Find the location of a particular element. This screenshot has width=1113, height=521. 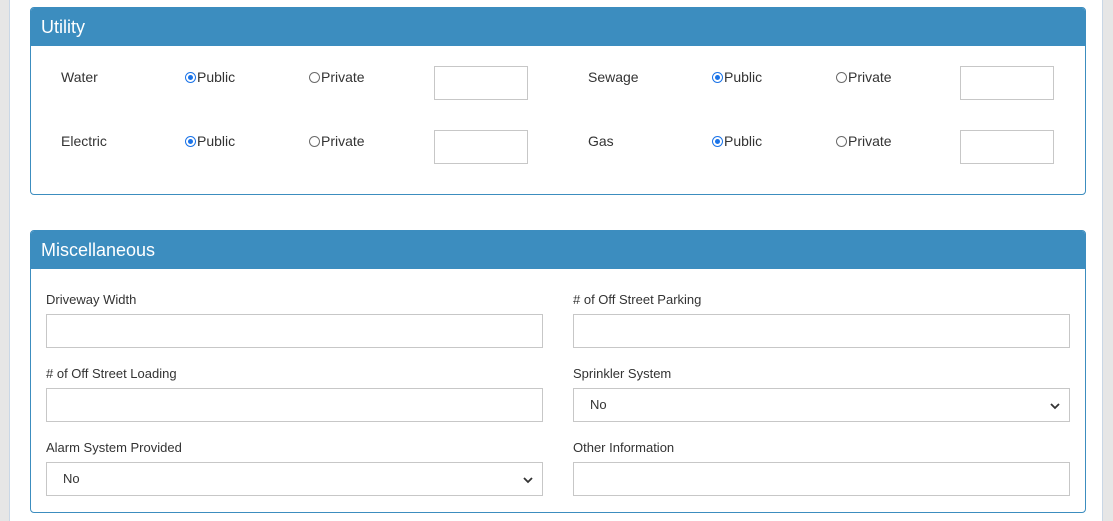

gas-private-radio: Private is located at coordinates (864, 141).